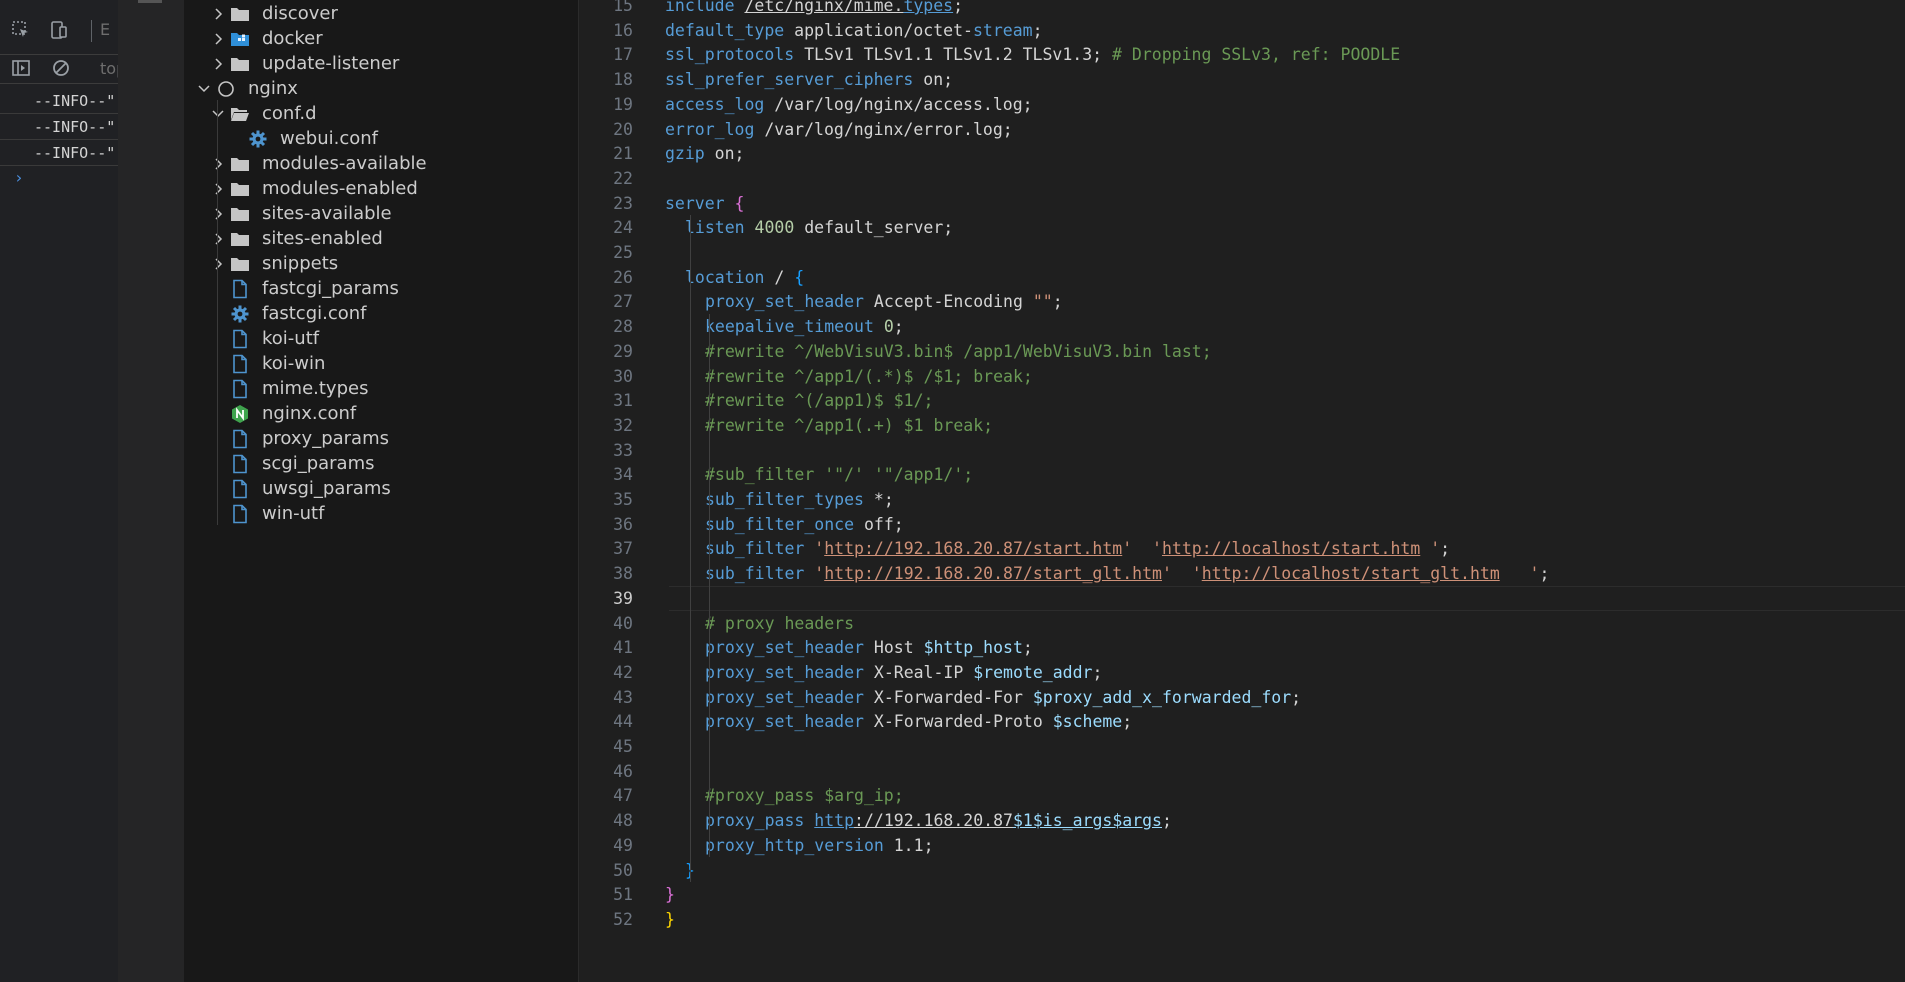 The height and width of the screenshot is (982, 1905). Describe the element at coordinates (623, 55) in the screenshot. I see `line-number: 17` at that location.